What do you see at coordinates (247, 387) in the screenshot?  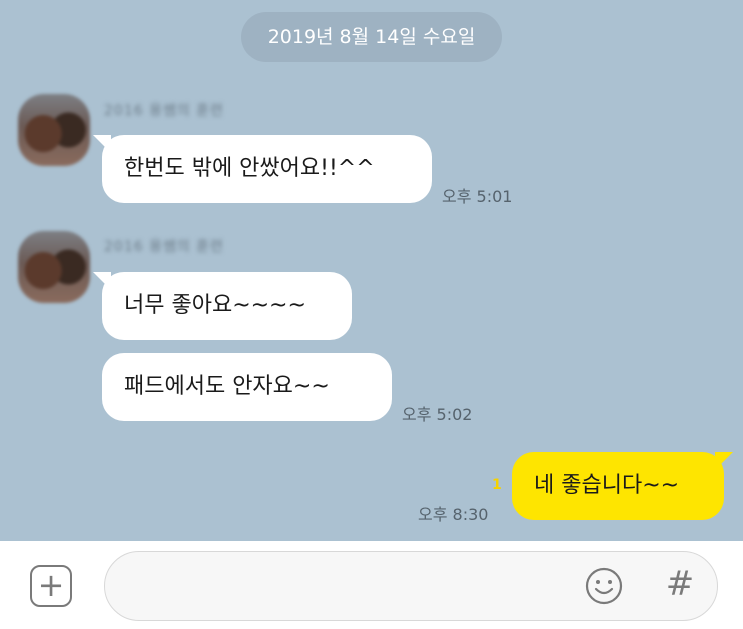 I see `message-bubble: 패드에서도 안자요~~` at bounding box center [247, 387].